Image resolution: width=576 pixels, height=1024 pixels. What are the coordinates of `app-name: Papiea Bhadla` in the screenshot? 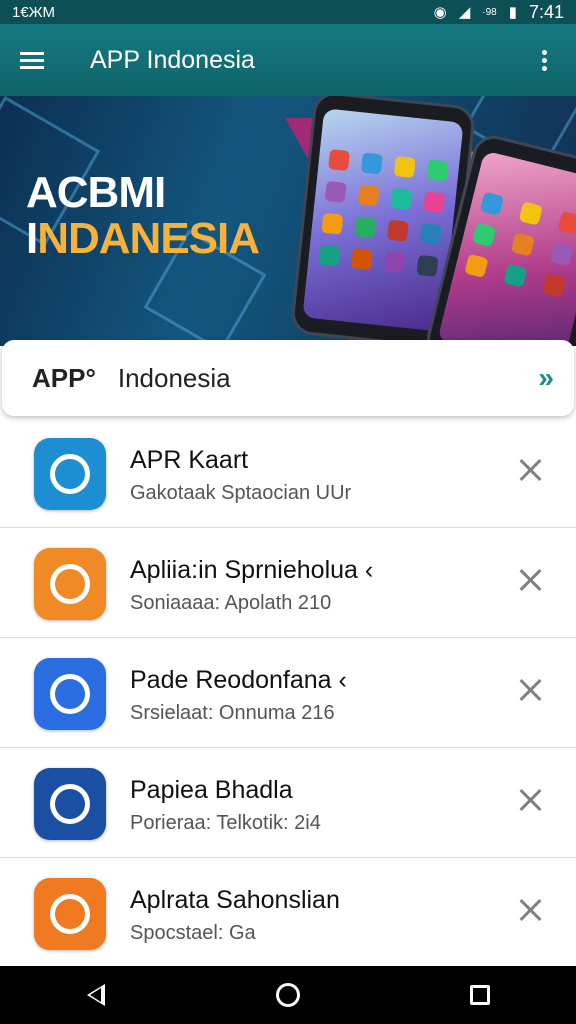 It's located at (211, 790).